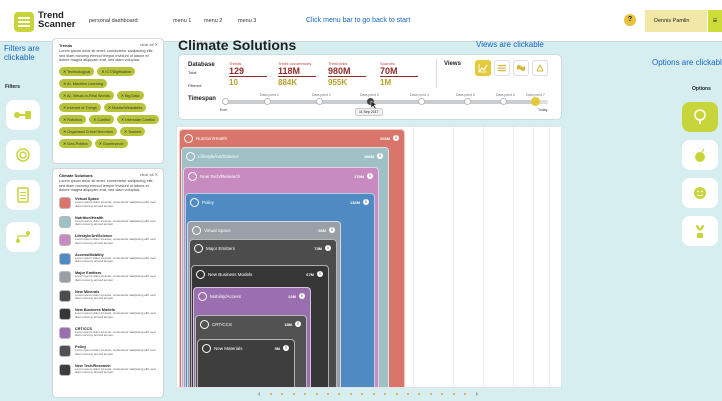  What do you see at coordinates (213, 21) in the screenshot?
I see `nav-menu-2: menu 2` at bounding box center [213, 21].